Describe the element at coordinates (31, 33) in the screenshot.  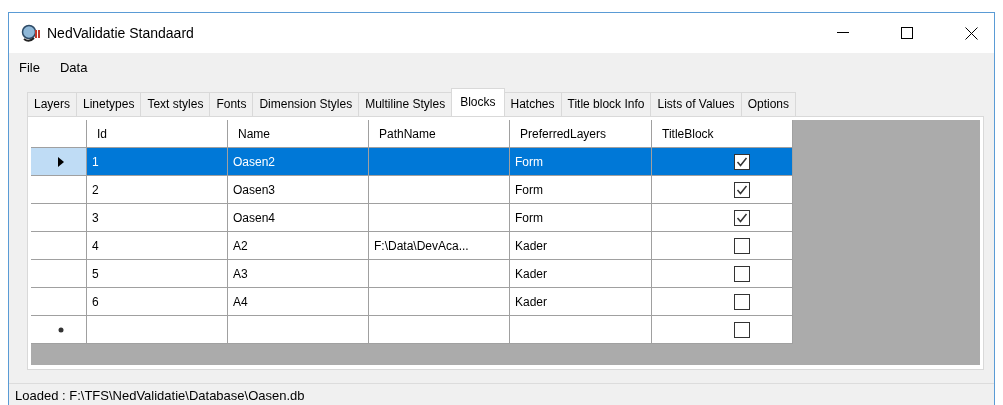
I see `app-icon` at that location.